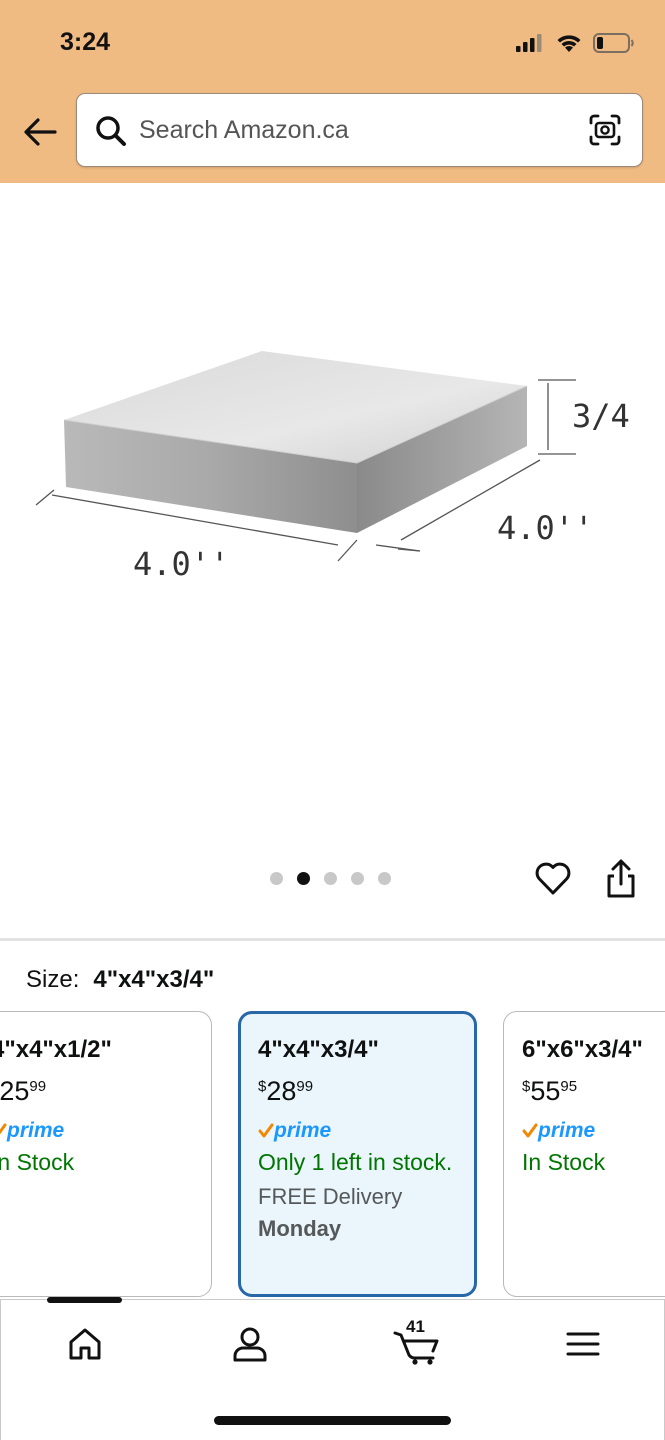 This screenshot has width=665, height=1440. I want to click on home-icon, so click(85, 1344).